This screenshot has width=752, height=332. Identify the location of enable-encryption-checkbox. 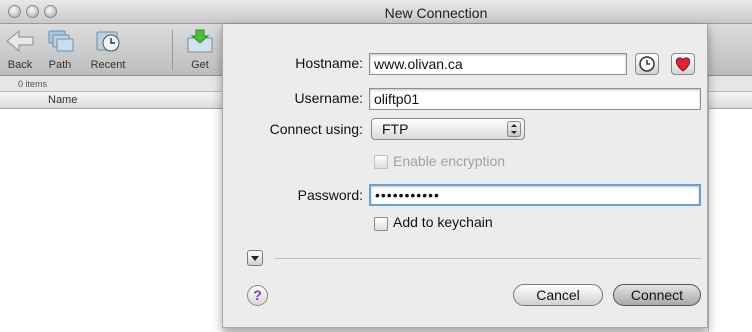
(381, 162).